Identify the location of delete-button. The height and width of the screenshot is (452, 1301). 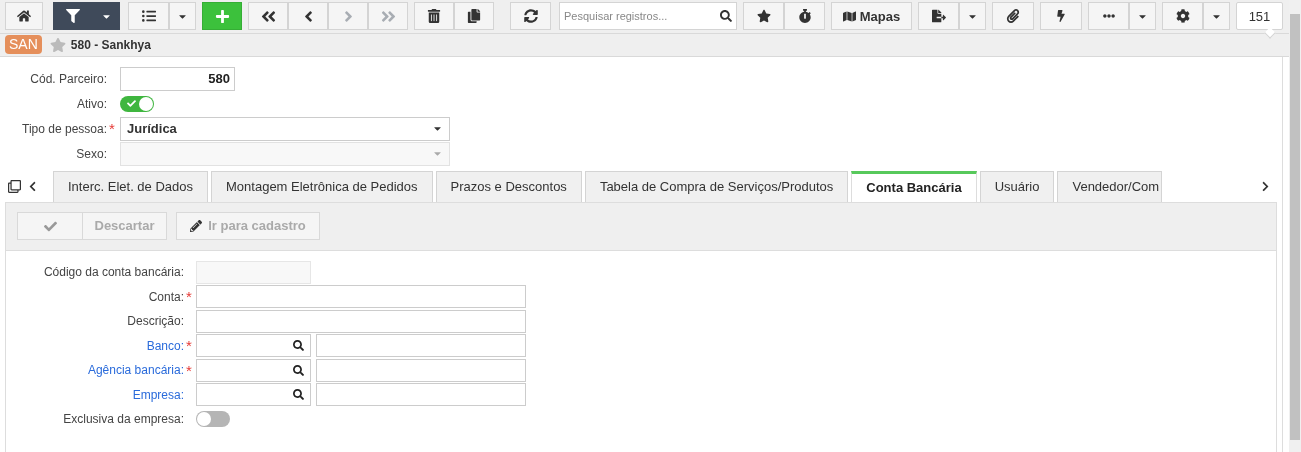
(434, 16).